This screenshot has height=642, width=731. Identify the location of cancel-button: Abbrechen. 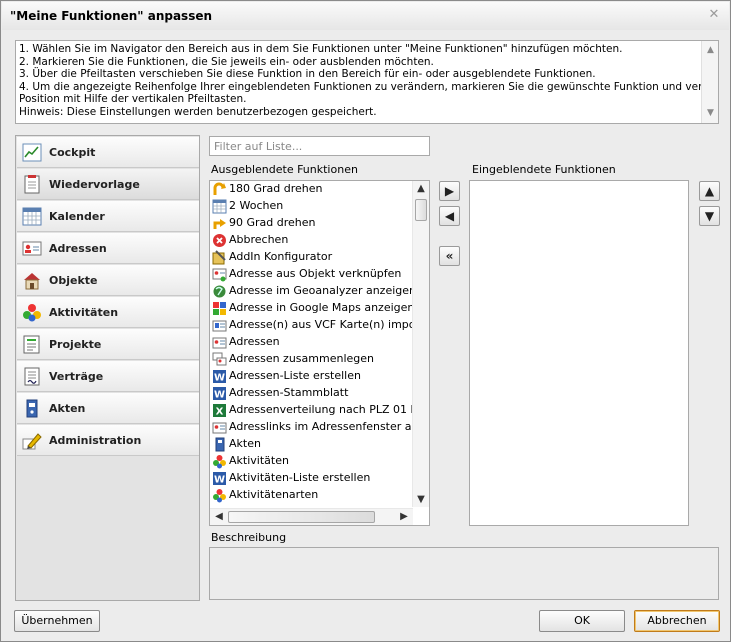
(677, 621).